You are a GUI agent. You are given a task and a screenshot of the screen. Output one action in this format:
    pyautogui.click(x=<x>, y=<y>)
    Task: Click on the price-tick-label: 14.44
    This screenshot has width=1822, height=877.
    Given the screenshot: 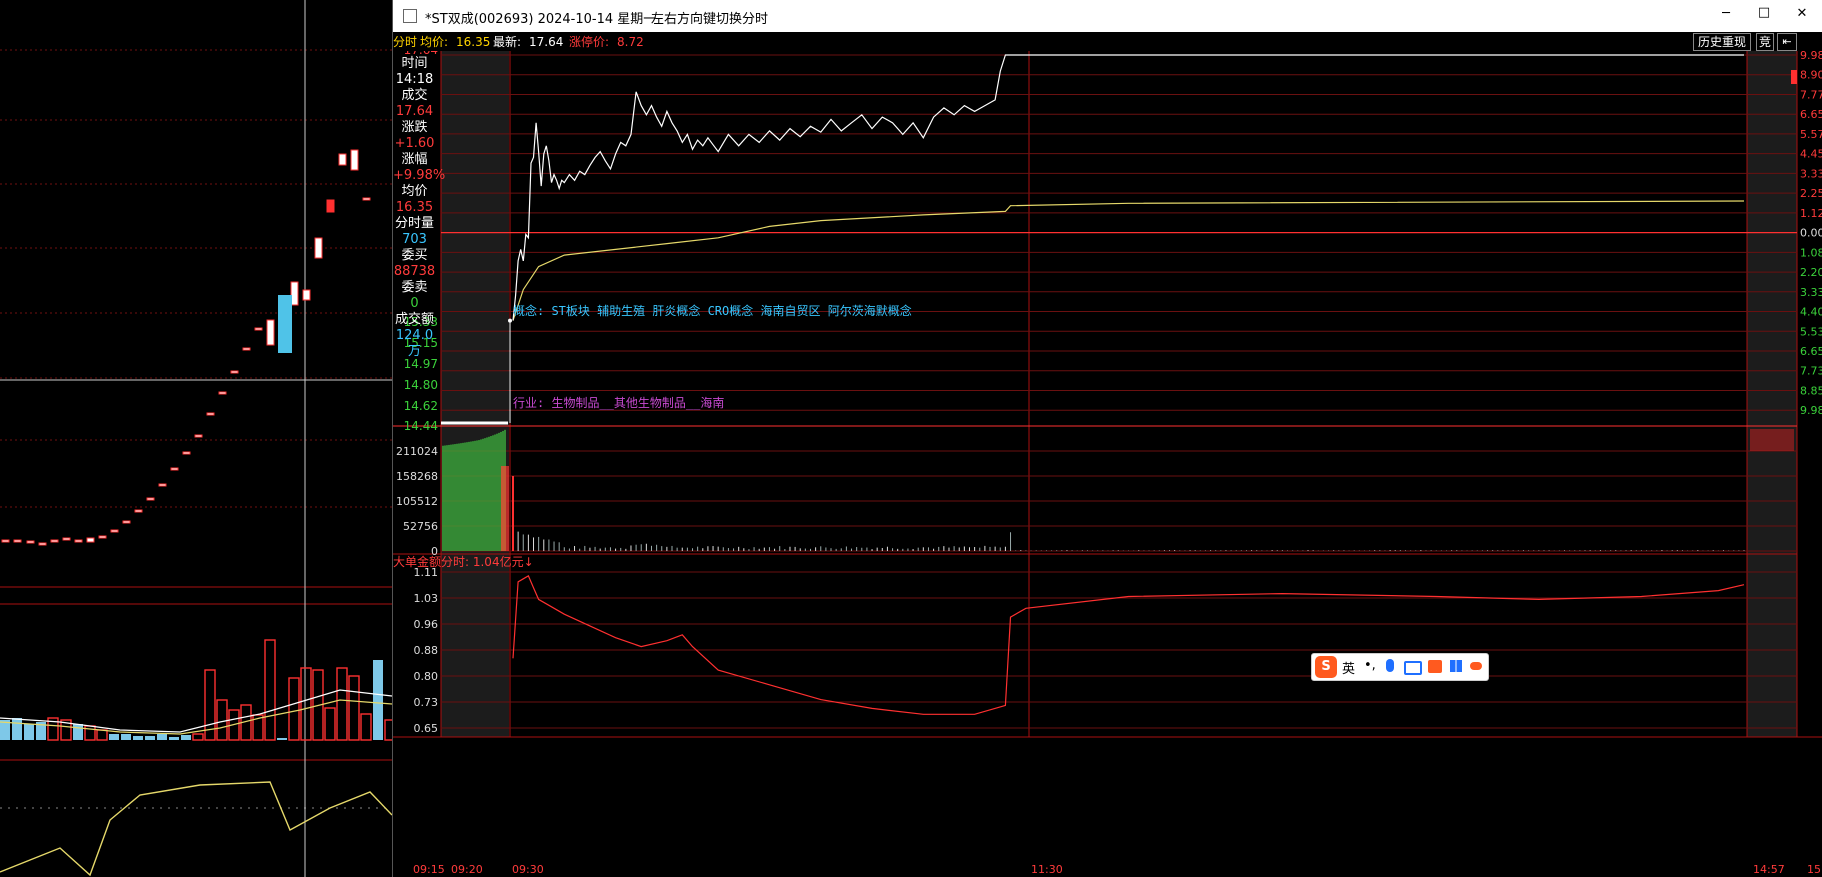 What is the action you would take?
    pyautogui.click(x=421, y=426)
    